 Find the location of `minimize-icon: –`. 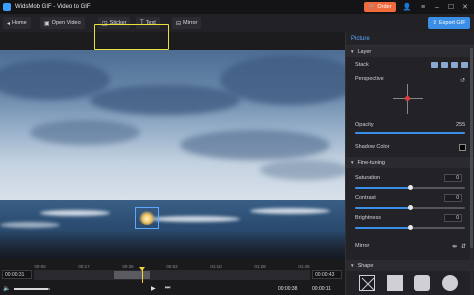

minimize-icon: – is located at coordinates (437, 7).